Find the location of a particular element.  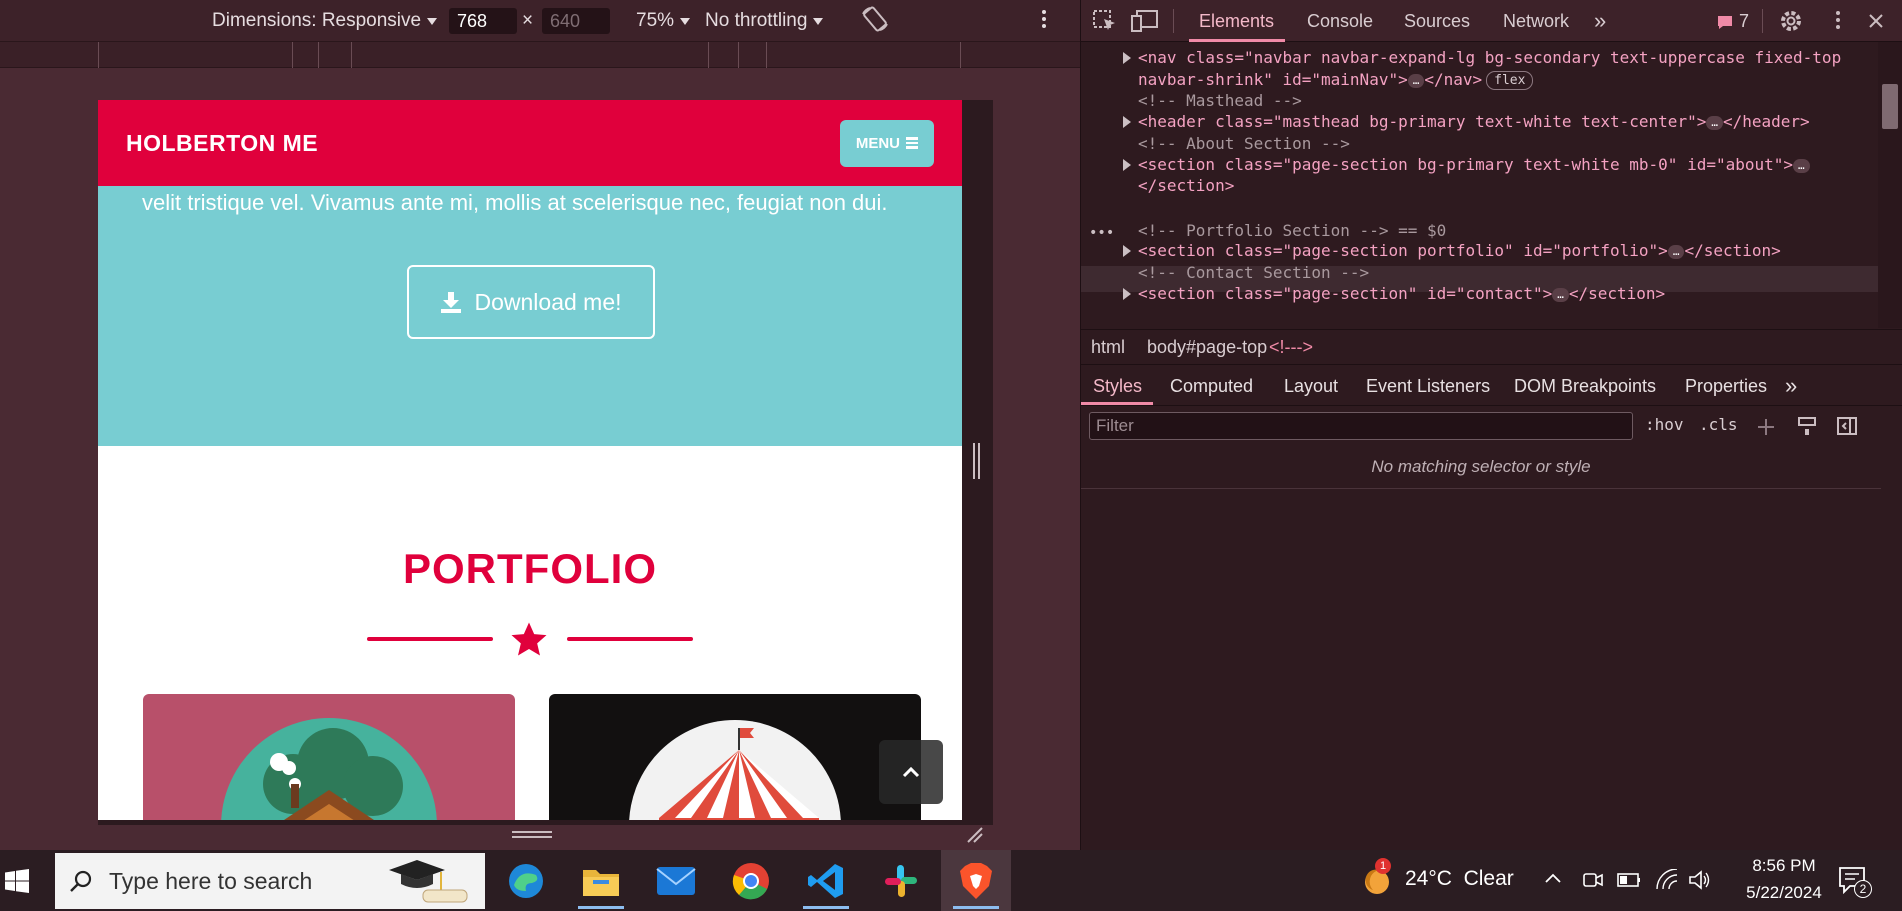

flex-badge: flex is located at coordinates (1510, 80).